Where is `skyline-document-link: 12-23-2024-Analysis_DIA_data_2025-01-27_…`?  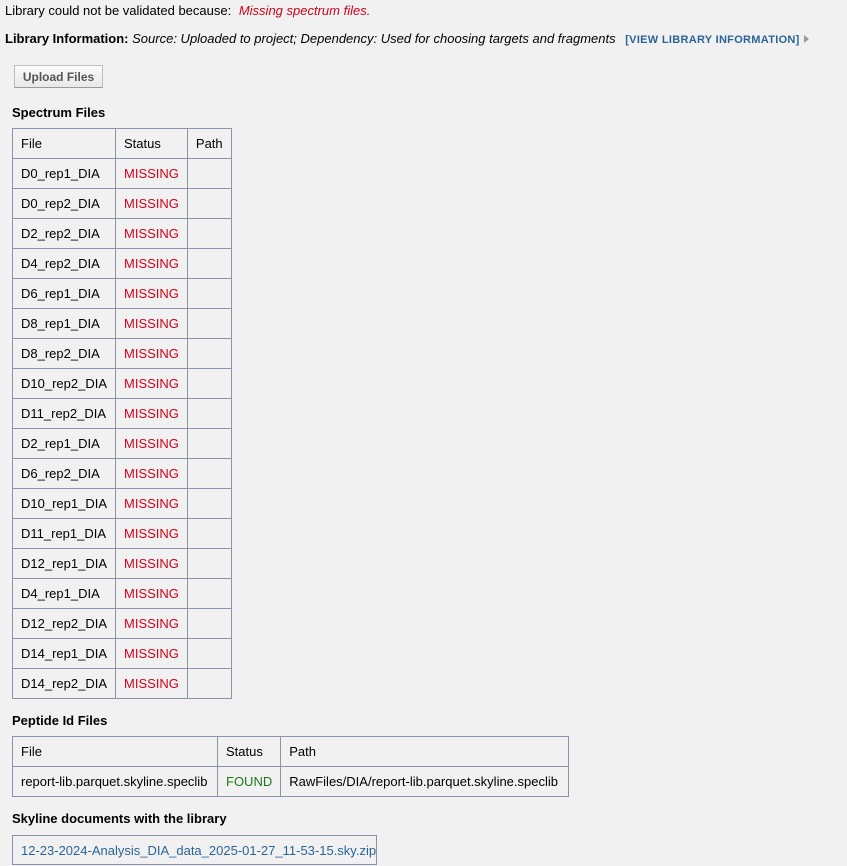 skyline-document-link: 12-23-2024-Analysis_DIA_data_2025-01-27_… is located at coordinates (194, 850).